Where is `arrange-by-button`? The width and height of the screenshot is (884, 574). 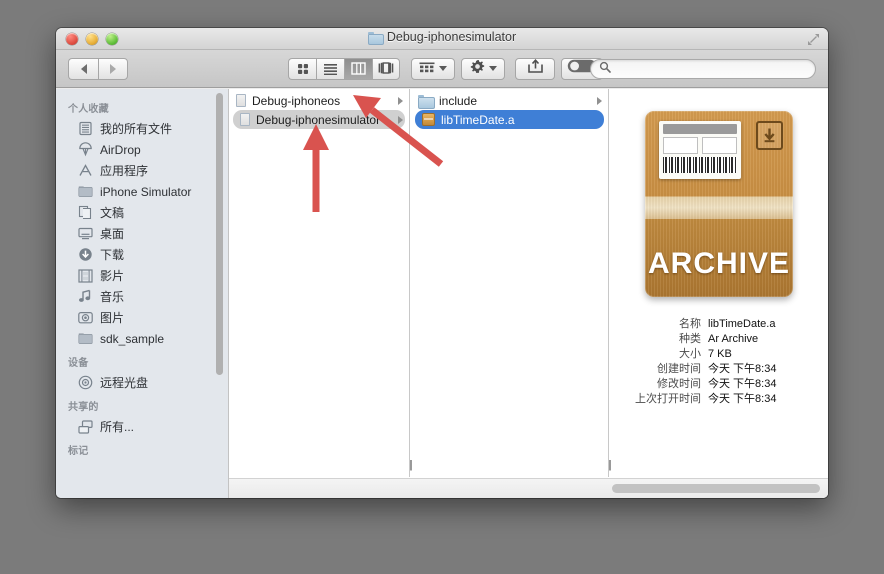
arrange-by-button is located at coordinates (433, 68).